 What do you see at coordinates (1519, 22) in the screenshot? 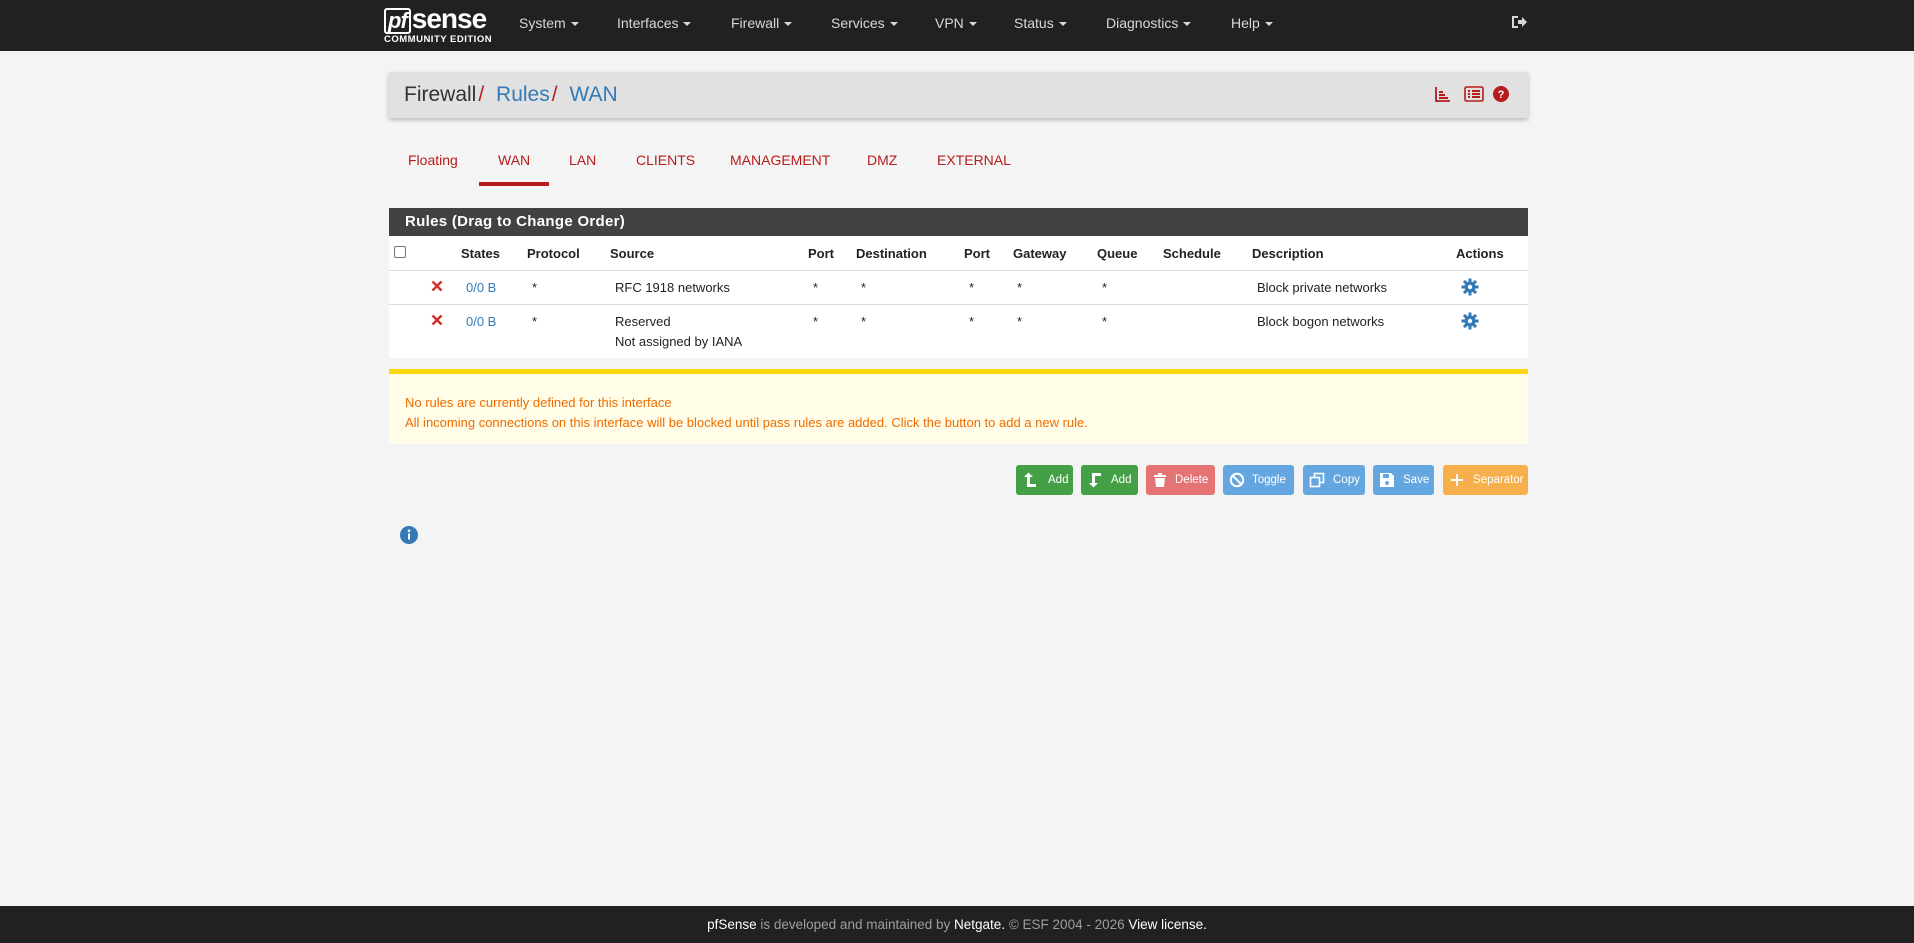
I see `logout-icon` at bounding box center [1519, 22].